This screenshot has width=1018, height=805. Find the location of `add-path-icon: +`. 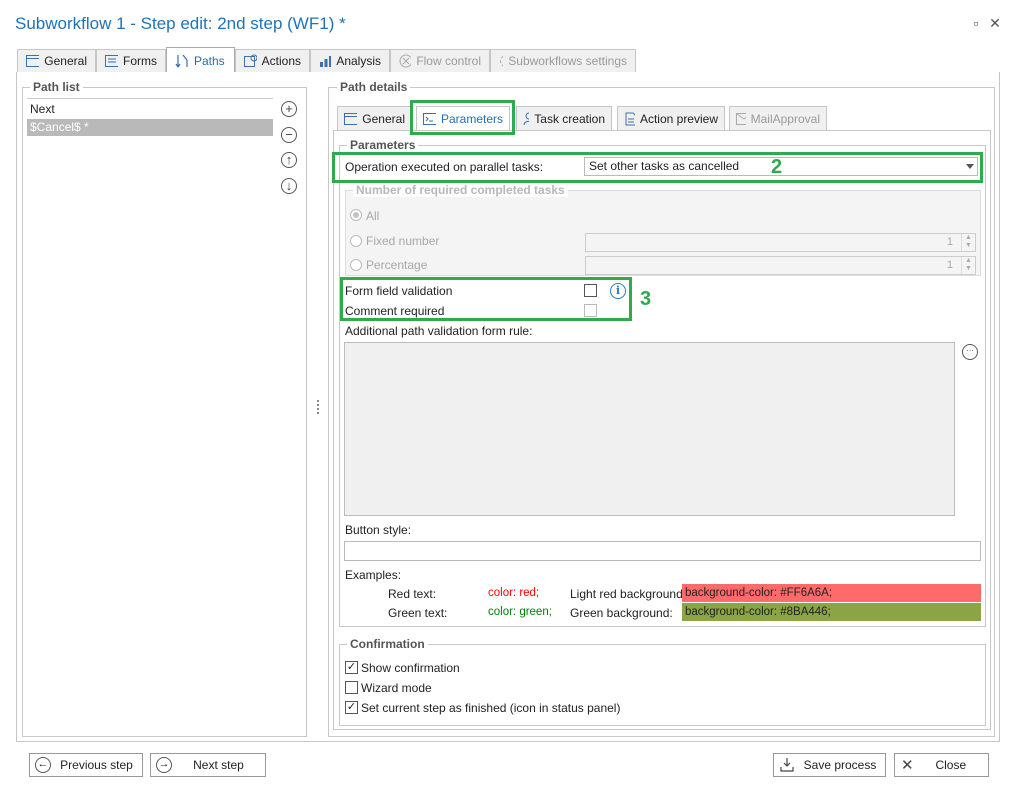

add-path-icon: + is located at coordinates (289, 109).